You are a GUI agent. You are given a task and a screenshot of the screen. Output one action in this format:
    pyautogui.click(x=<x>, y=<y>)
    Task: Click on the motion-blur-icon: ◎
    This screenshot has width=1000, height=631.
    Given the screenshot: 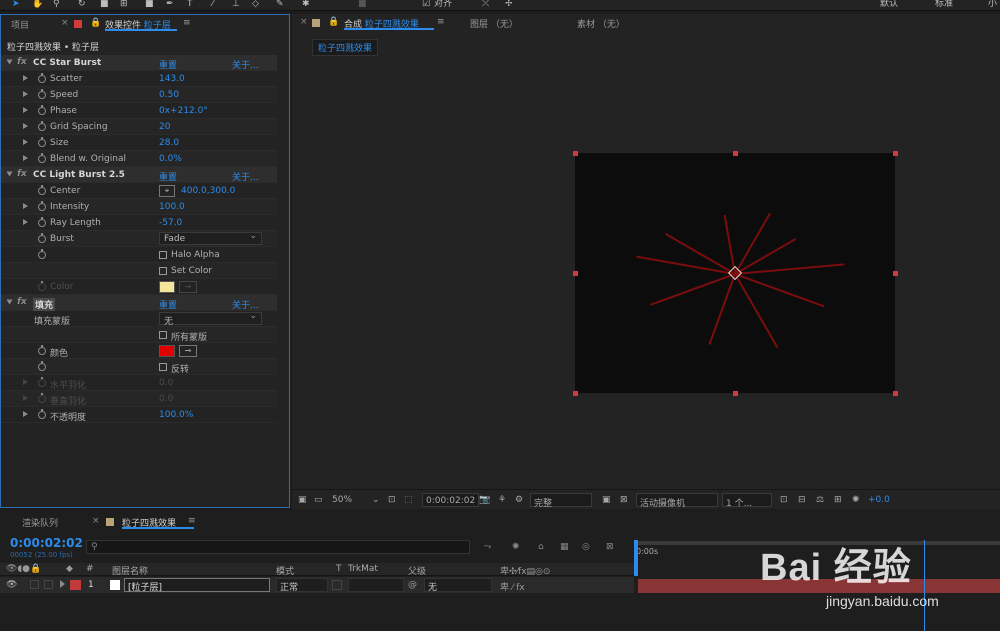 What is the action you would take?
    pyautogui.click(x=586, y=547)
    